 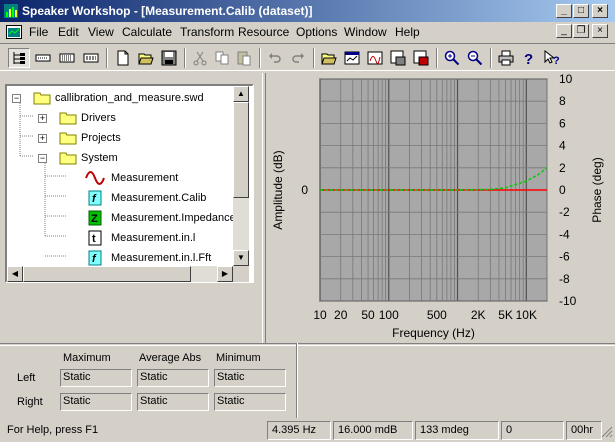 I want to click on tree-horizontal-scrollbar: ◀ ▶, so click(x=120, y=274).